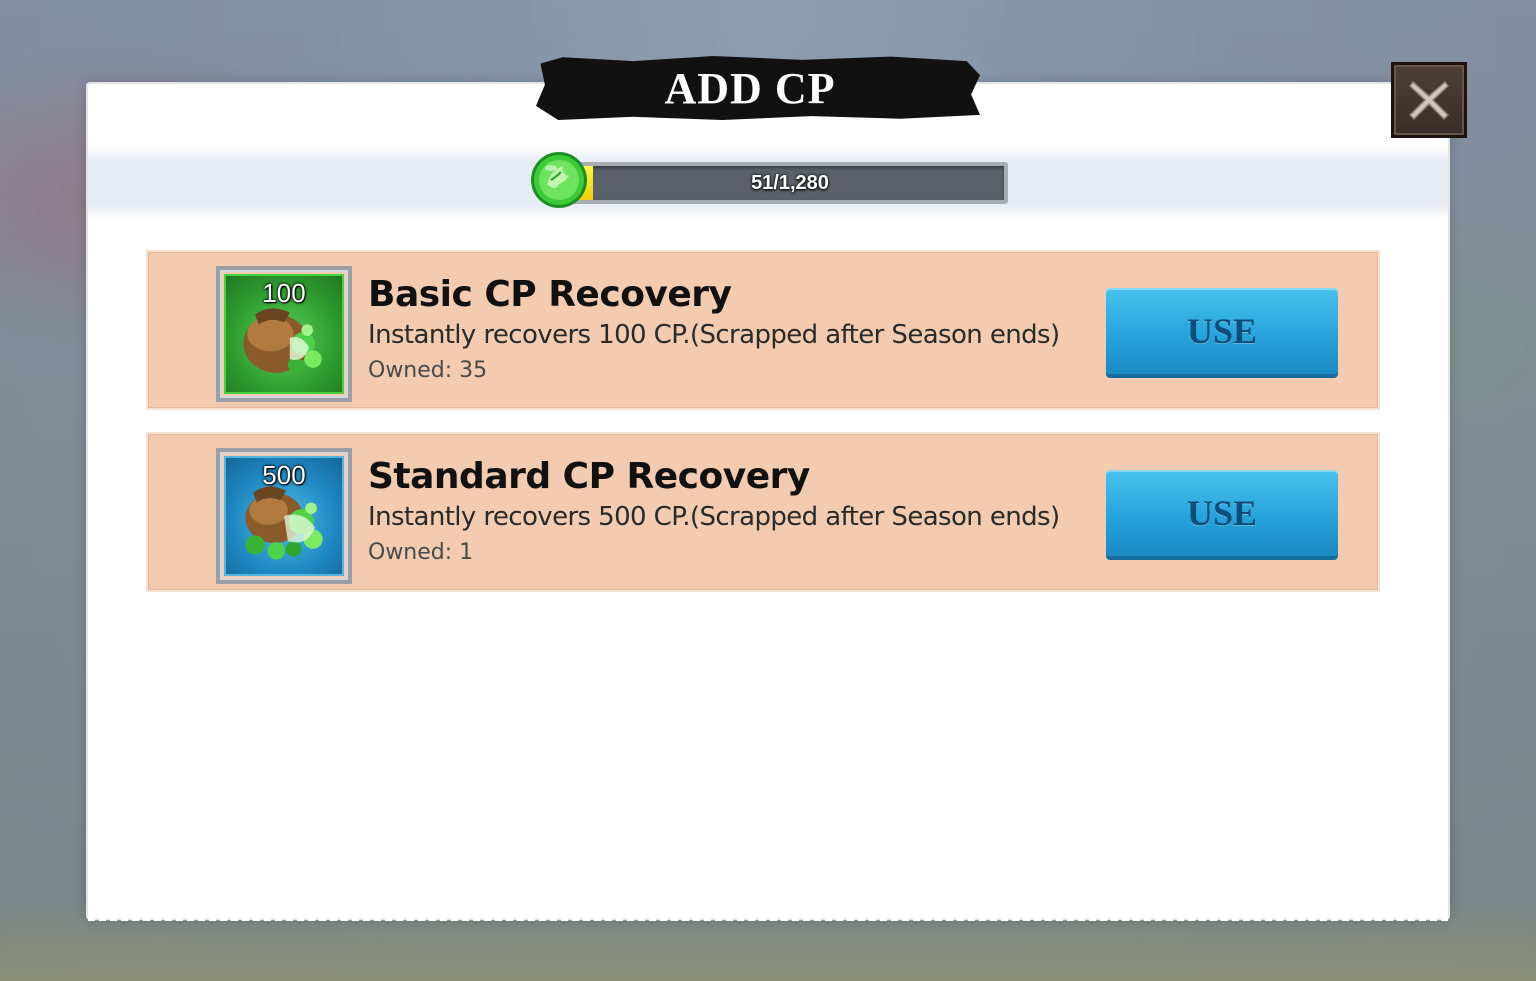  Describe the element at coordinates (284, 475) in the screenshot. I see `icon-count: 500` at that location.